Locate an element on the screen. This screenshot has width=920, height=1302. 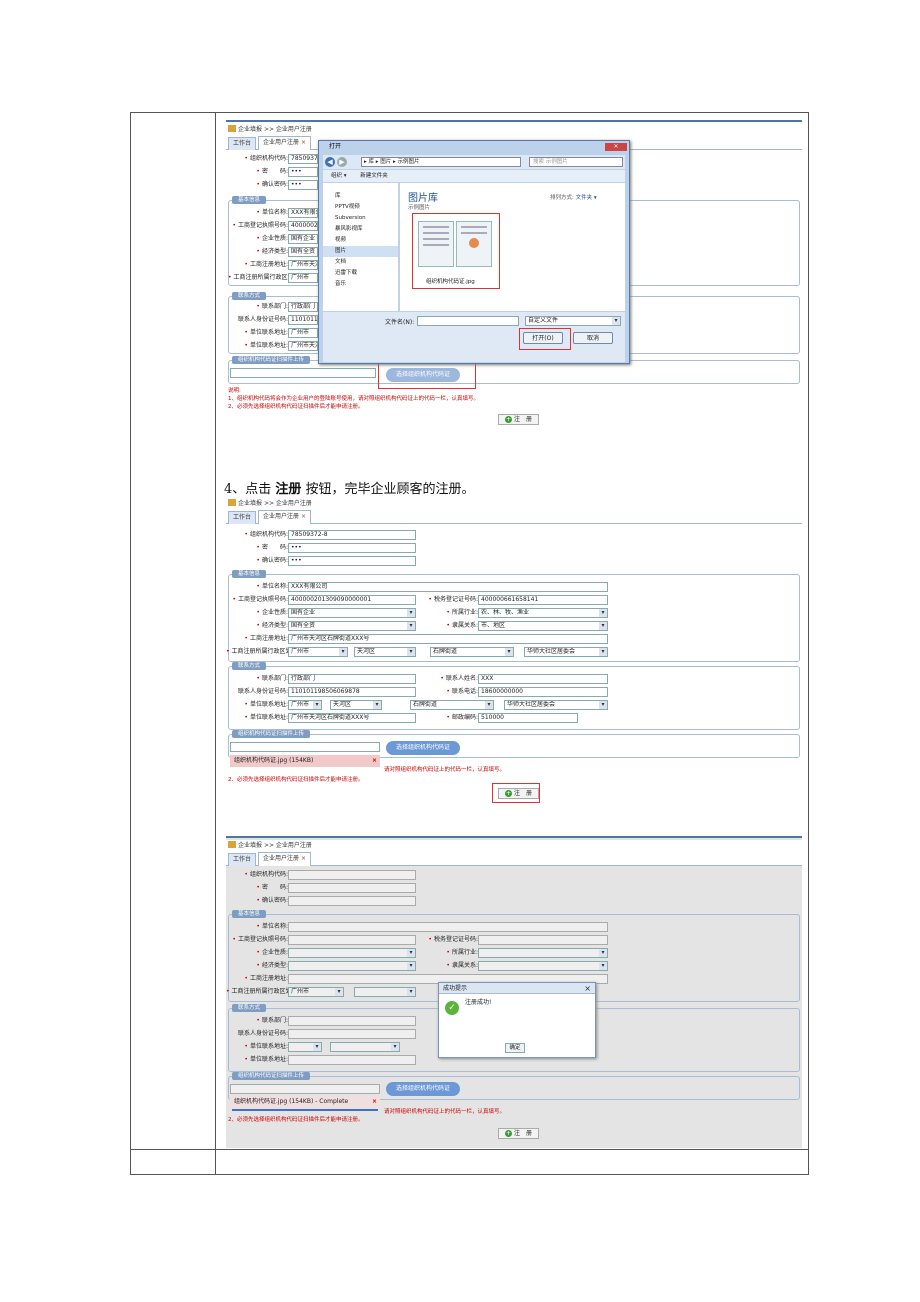
upload-progress-bar is located at coordinates (305, 1110).